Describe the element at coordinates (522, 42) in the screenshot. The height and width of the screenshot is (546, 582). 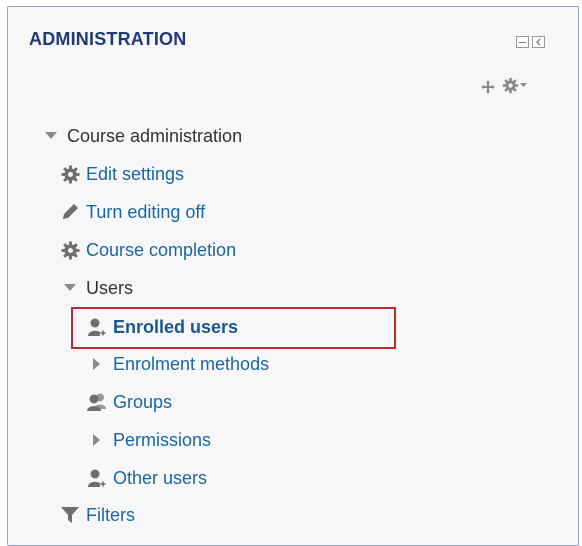
I see `minimize-icon` at that location.